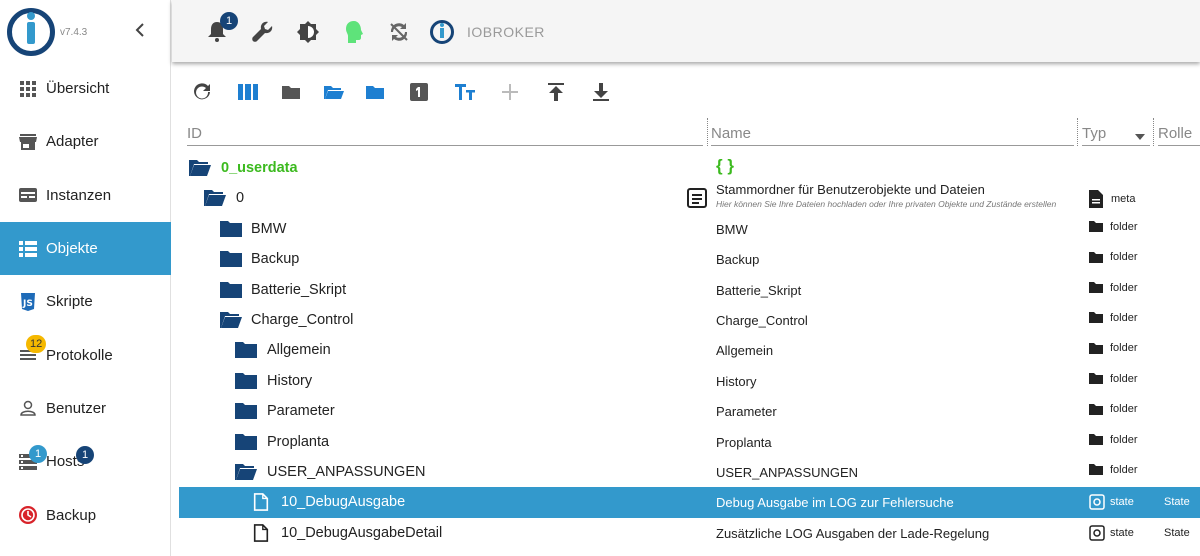  Describe the element at coordinates (1175, 133) in the screenshot. I see `column-header-rolle: Rolle` at that location.